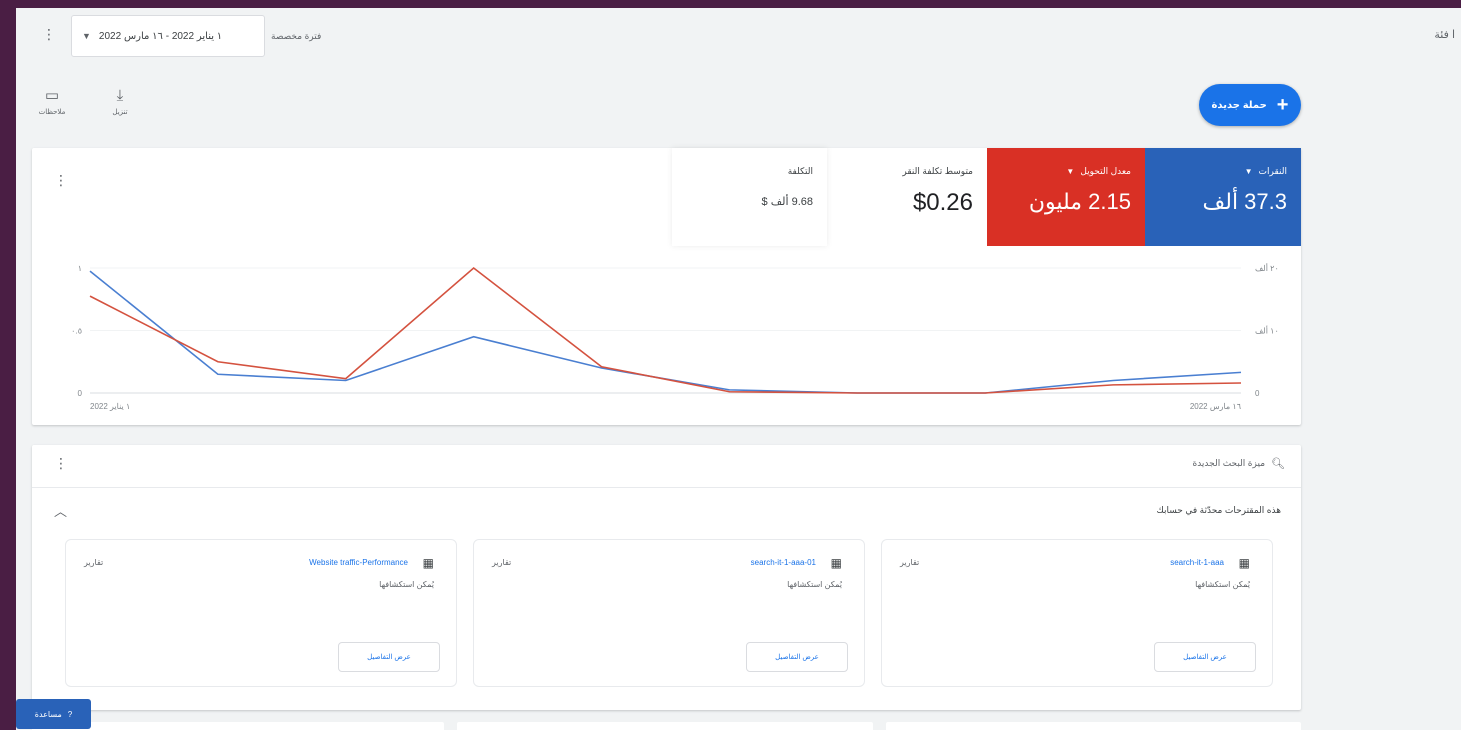  Describe the element at coordinates (1267, 267) in the screenshot. I see `y-right-tick-label: ٢٠ ألف` at that location.